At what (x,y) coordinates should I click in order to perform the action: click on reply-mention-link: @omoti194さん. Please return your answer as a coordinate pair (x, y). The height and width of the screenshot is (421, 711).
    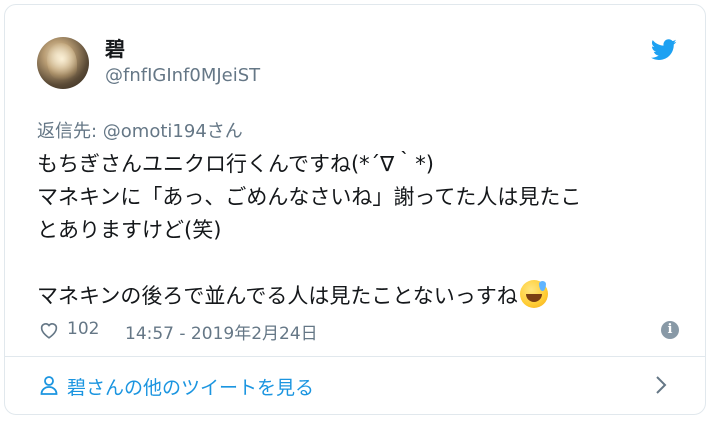
    Looking at the image, I should click on (173, 131).